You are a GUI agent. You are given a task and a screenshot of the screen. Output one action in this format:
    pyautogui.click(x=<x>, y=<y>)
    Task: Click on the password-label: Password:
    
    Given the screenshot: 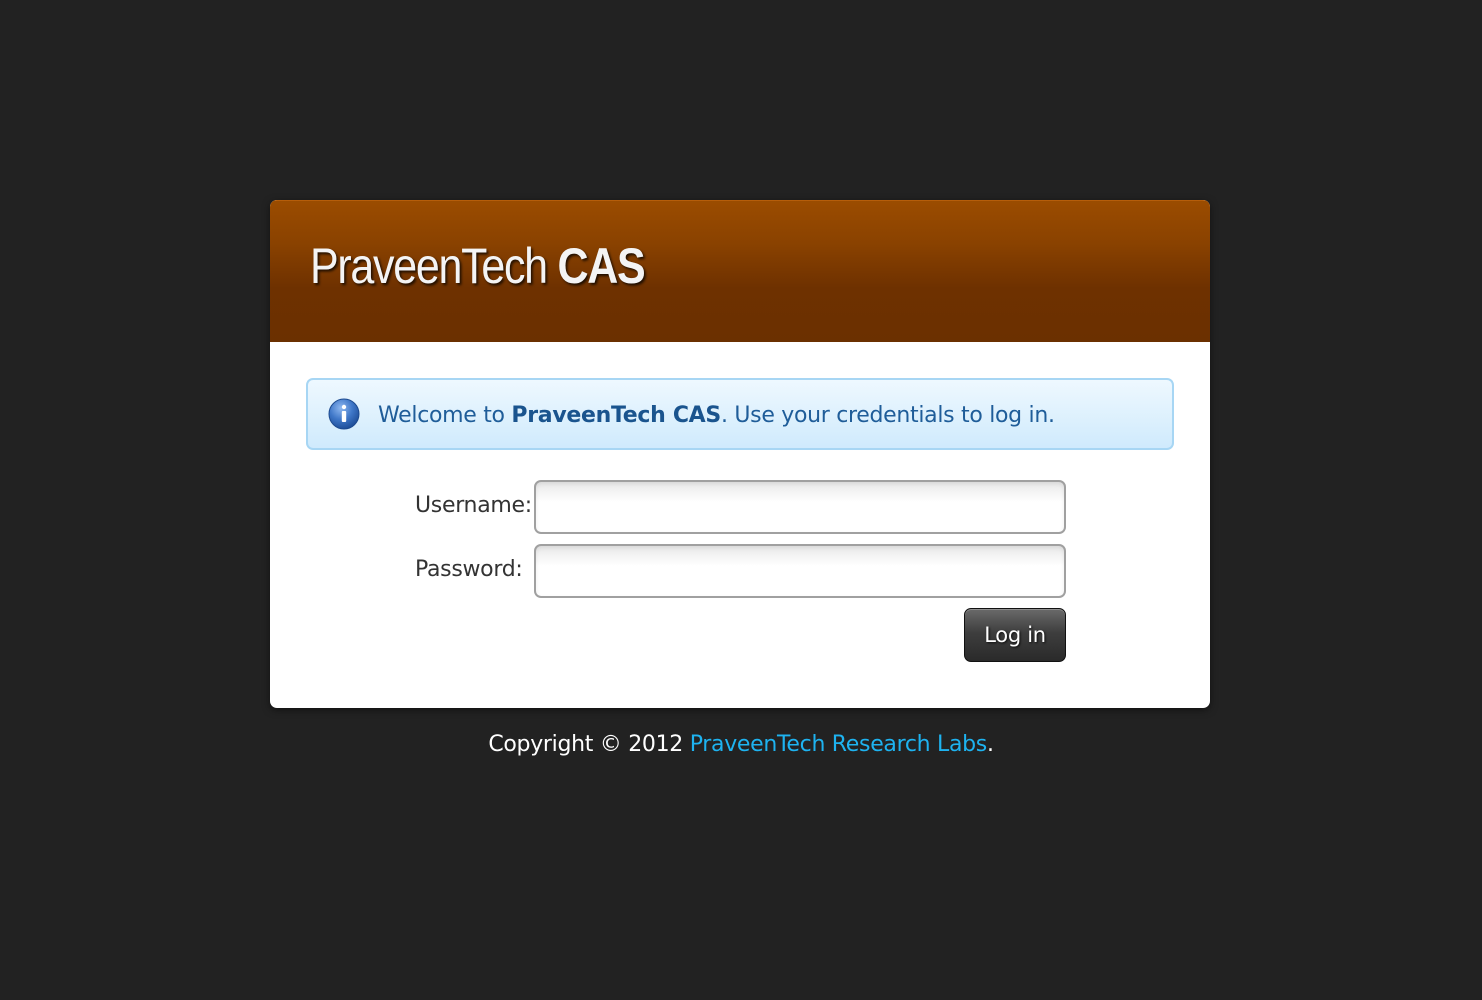 What is the action you would take?
    pyautogui.click(x=469, y=569)
    